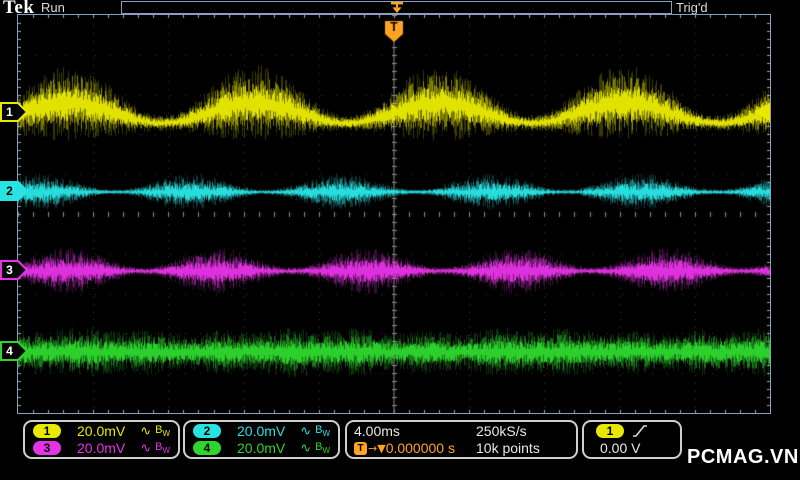  What do you see at coordinates (692, 7) in the screenshot?
I see `trigger-status: Trig'd` at bounding box center [692, 7].